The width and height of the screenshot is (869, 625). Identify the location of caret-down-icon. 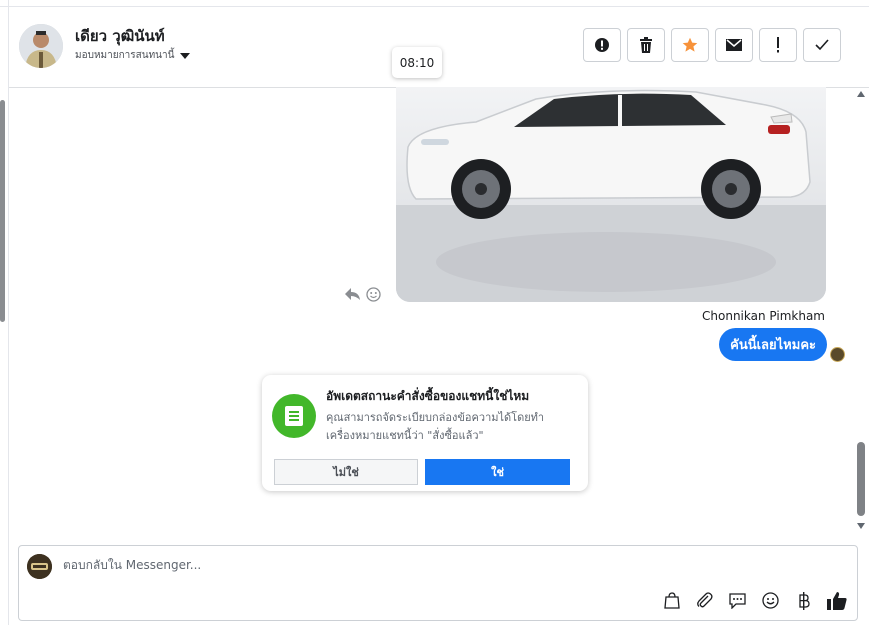
(185, 55).